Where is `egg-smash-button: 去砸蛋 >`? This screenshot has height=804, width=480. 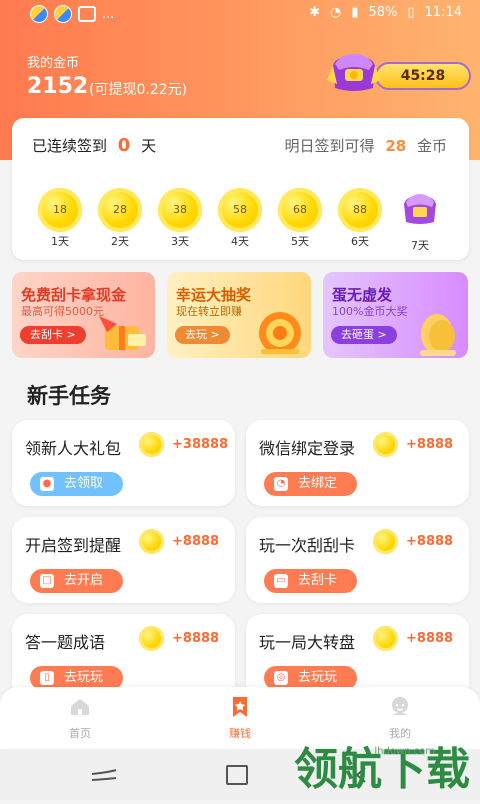
egg-smash-button: 去砸蛋 > is located at coordinates (364, 335).